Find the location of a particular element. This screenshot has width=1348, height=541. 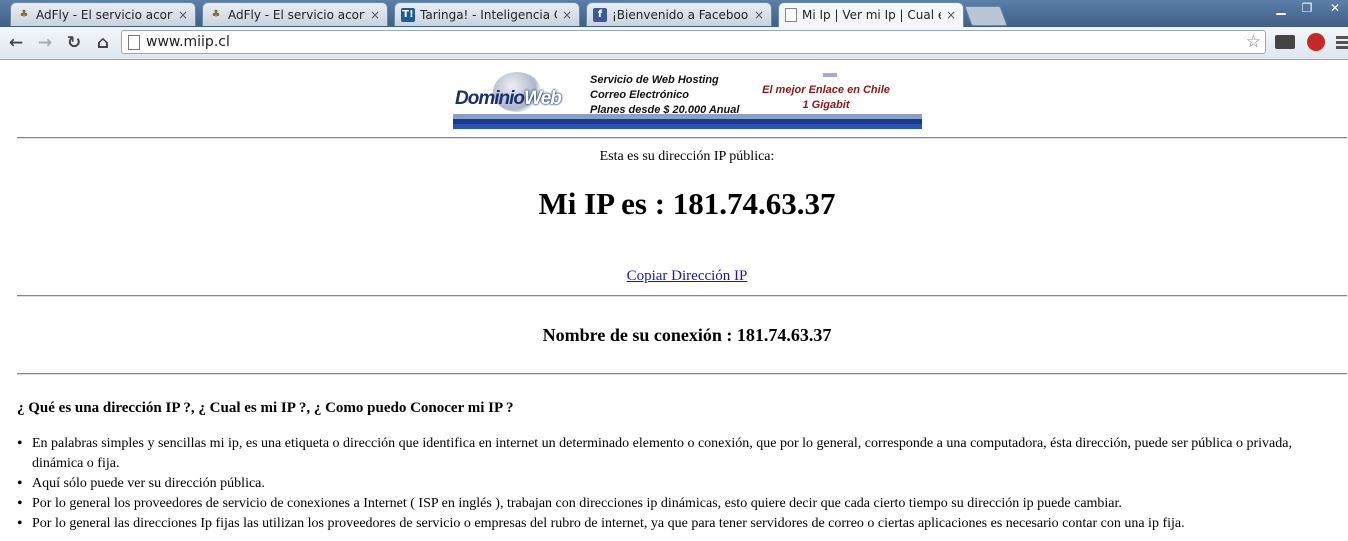

banner-line: Servicio de Web Hosting is located at coordinates (654, 80).